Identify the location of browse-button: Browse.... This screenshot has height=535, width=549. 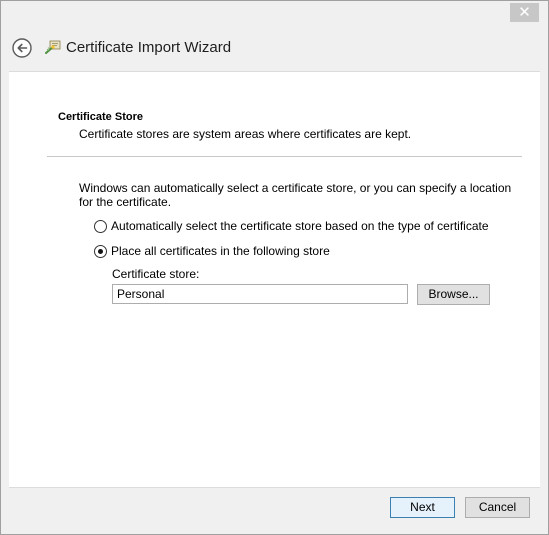
(453, 294).